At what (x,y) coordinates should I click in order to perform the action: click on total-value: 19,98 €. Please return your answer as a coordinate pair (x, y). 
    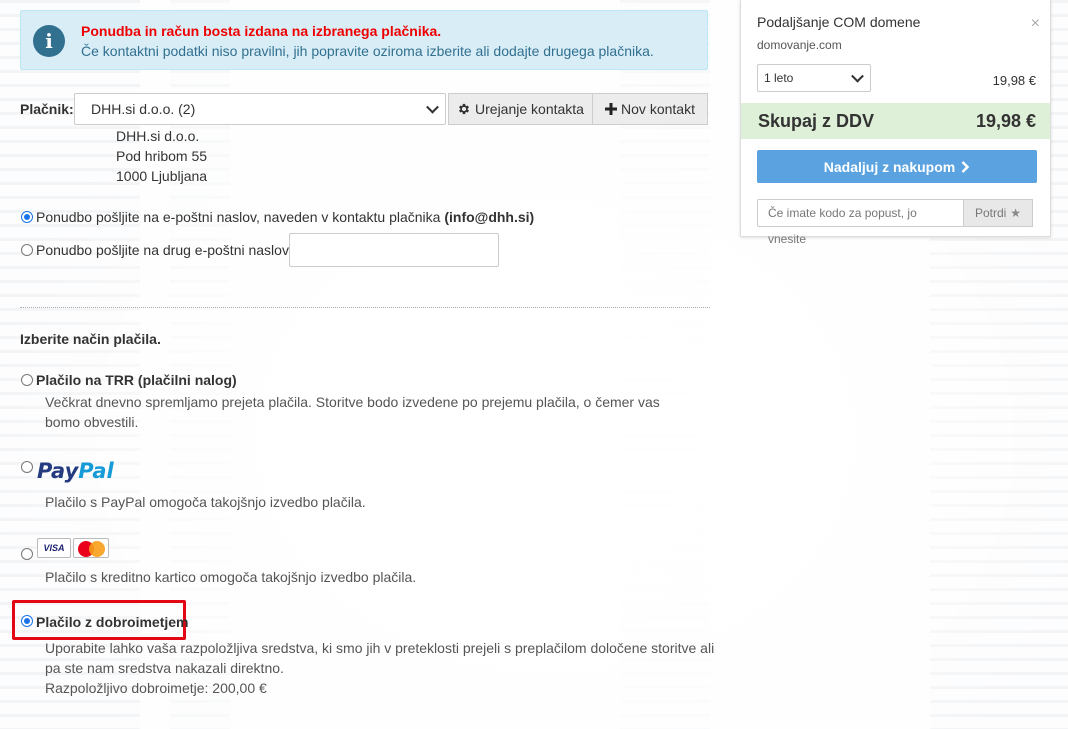
    Looking at the image, I should click on (1005, 120).